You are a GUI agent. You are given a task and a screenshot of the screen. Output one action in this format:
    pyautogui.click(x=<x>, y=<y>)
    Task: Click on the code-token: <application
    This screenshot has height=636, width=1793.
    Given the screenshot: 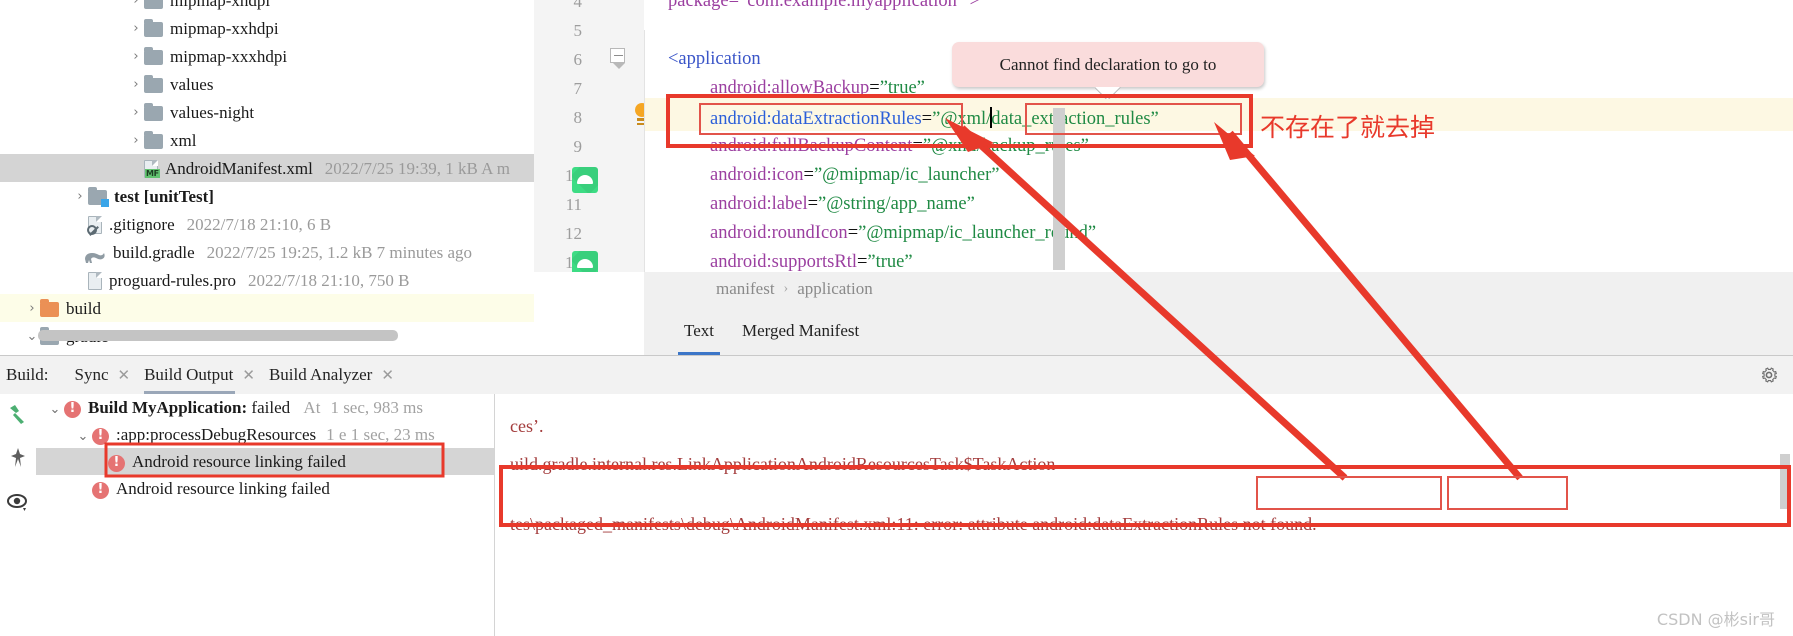 What is the action you would take?
    pyautogui.click(x=714, y=59)
    